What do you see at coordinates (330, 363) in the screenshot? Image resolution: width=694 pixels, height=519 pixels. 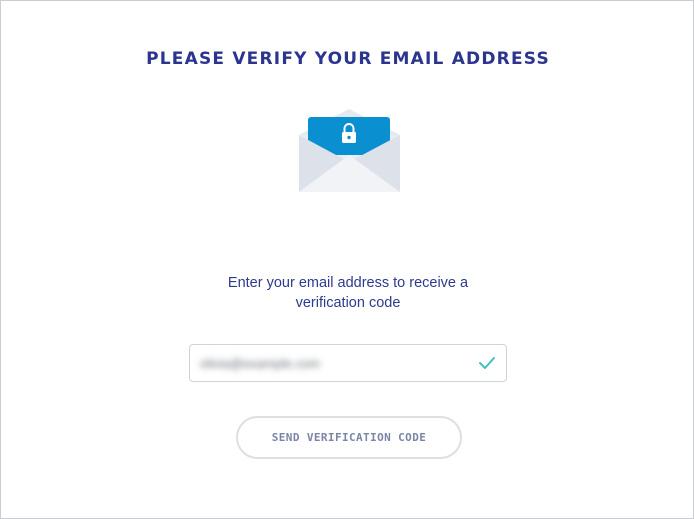 I see `email-input` at bounding box center [330, 363].